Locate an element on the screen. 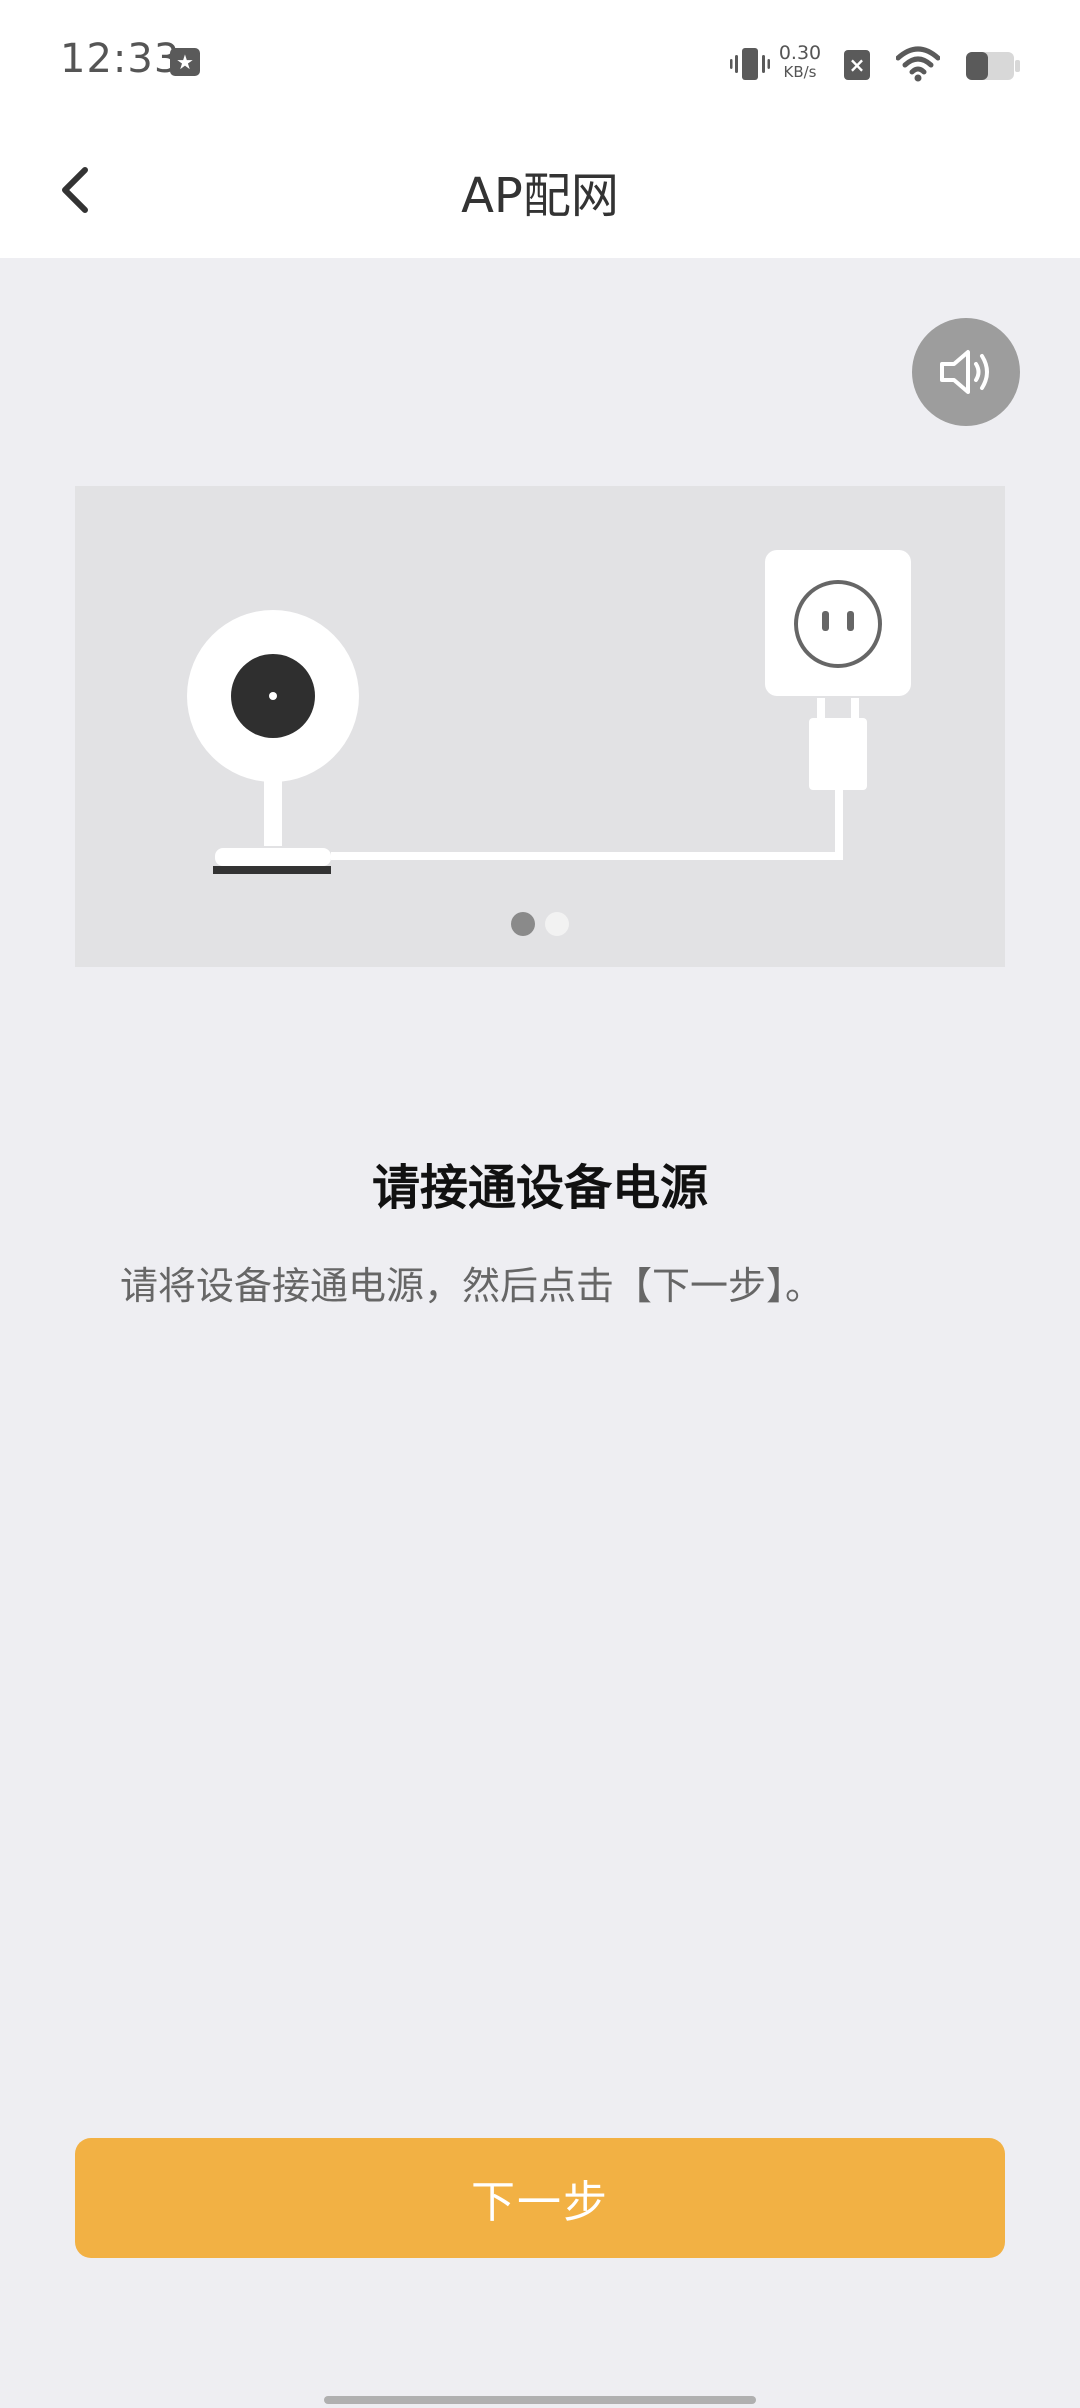  nav-header: AP配网 is located at coordinates (540, 193).